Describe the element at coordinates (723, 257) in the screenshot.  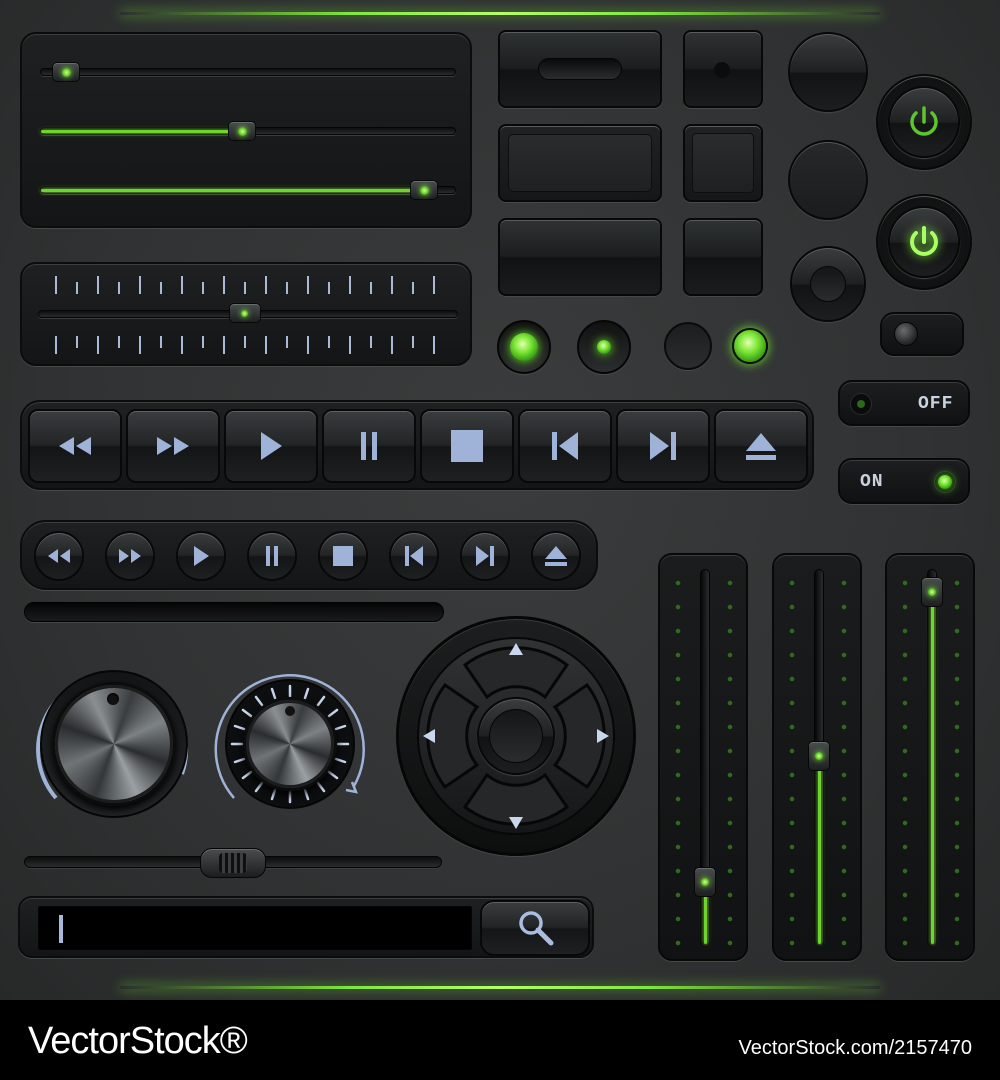
I see `square-button-plain` at that location.